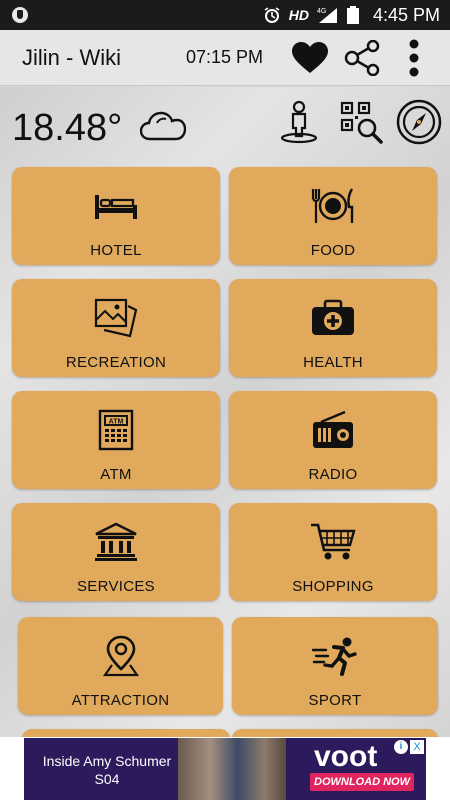 The image size is (450, 800). I want to click on svg-text: 4G, so click(321, 11).